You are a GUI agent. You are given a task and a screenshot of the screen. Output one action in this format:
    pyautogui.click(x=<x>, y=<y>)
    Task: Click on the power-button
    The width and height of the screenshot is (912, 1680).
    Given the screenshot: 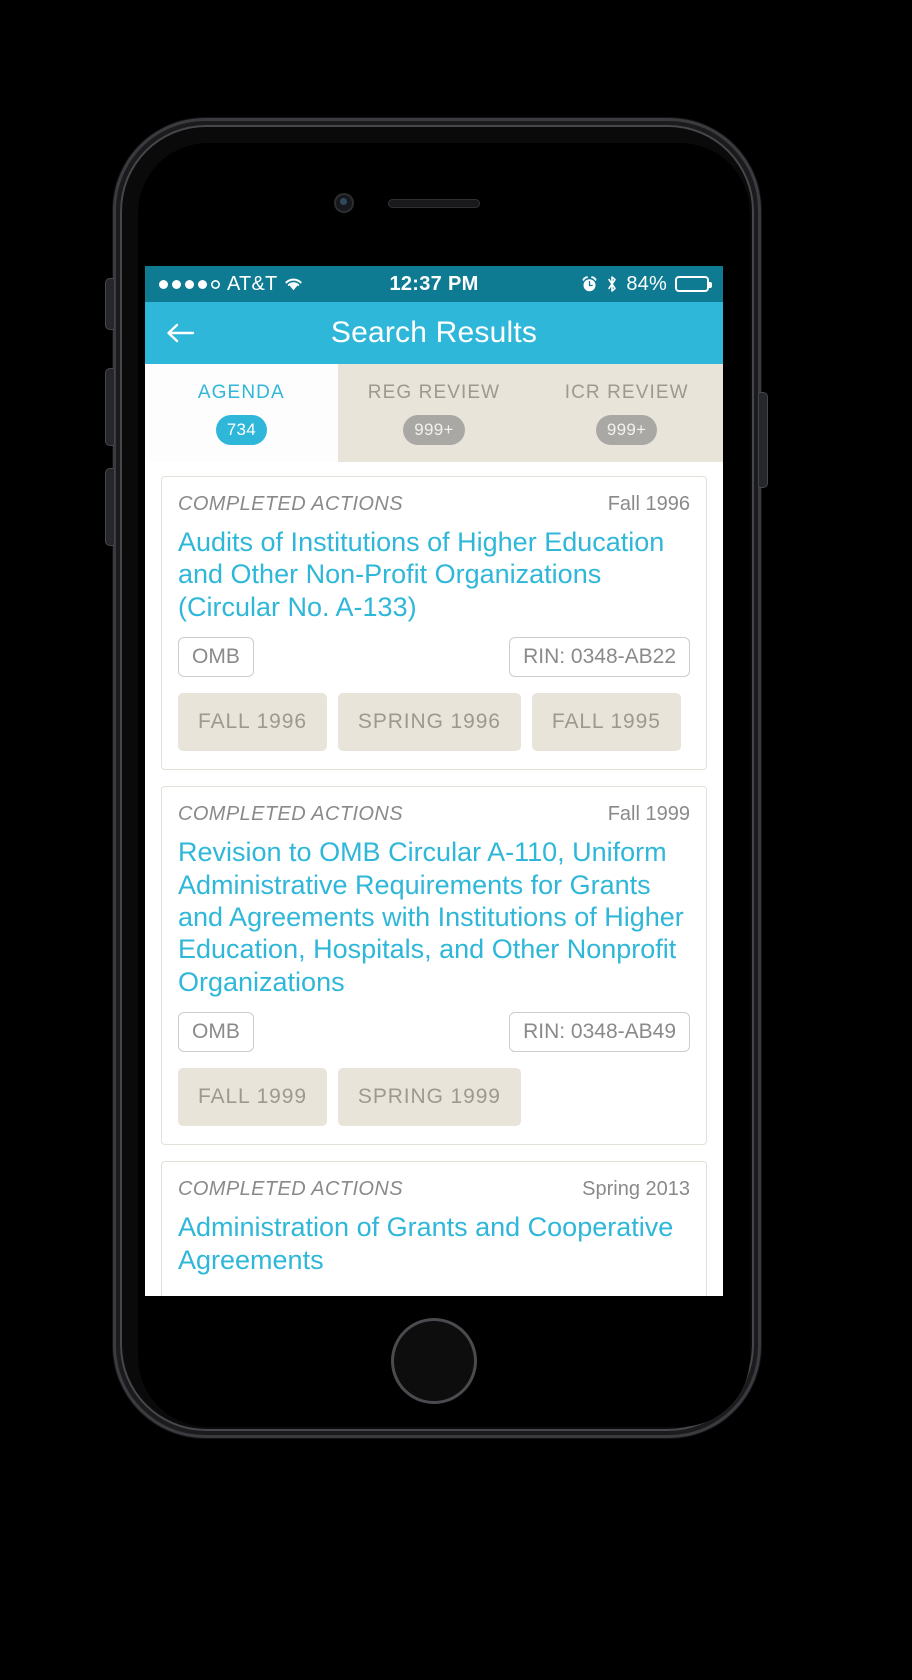 What is the action you would take?
    pyautogui.click(x=763, y=440)
    